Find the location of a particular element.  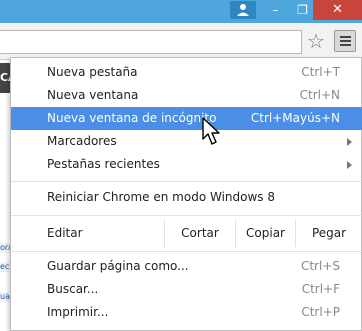

copy-button: Copiar is located at coordinates (265, 233).